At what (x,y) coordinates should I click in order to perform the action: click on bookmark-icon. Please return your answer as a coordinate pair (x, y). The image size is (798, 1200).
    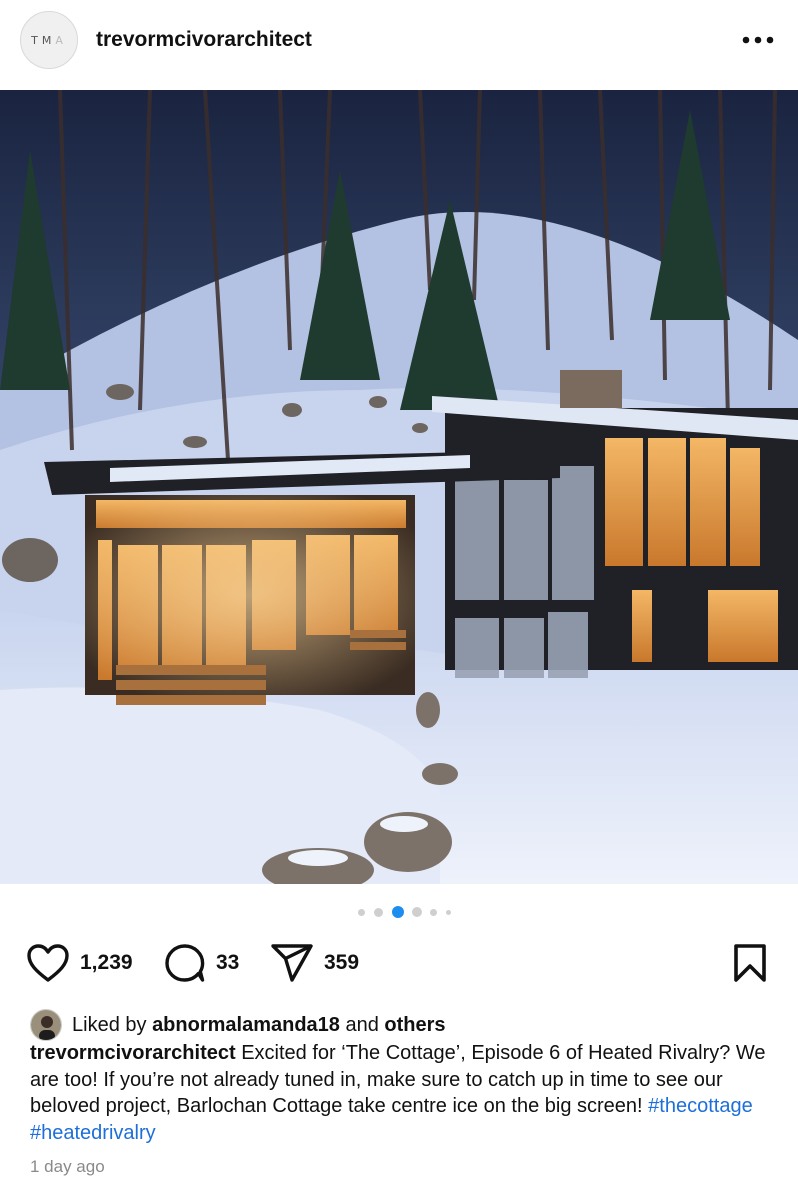
    Looking at the image, I should click on (750, 963).